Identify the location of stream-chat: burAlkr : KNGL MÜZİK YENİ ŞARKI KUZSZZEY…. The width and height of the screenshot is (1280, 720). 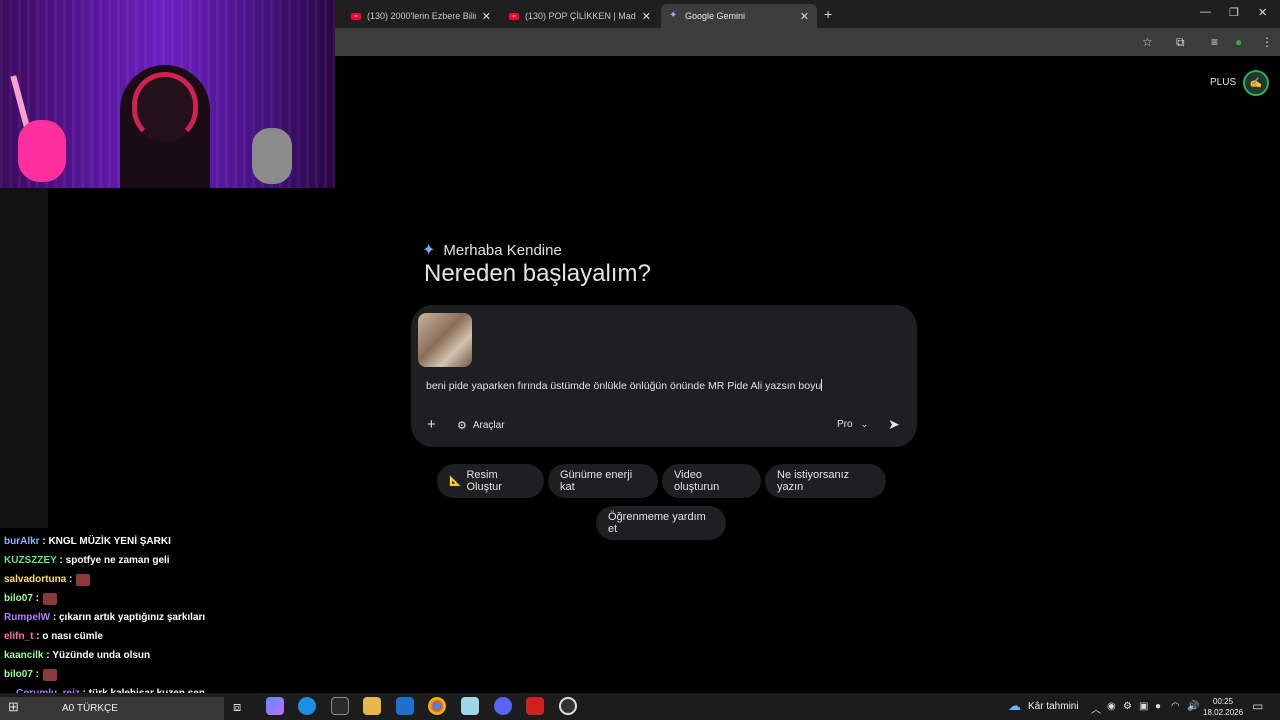
(119, 617).